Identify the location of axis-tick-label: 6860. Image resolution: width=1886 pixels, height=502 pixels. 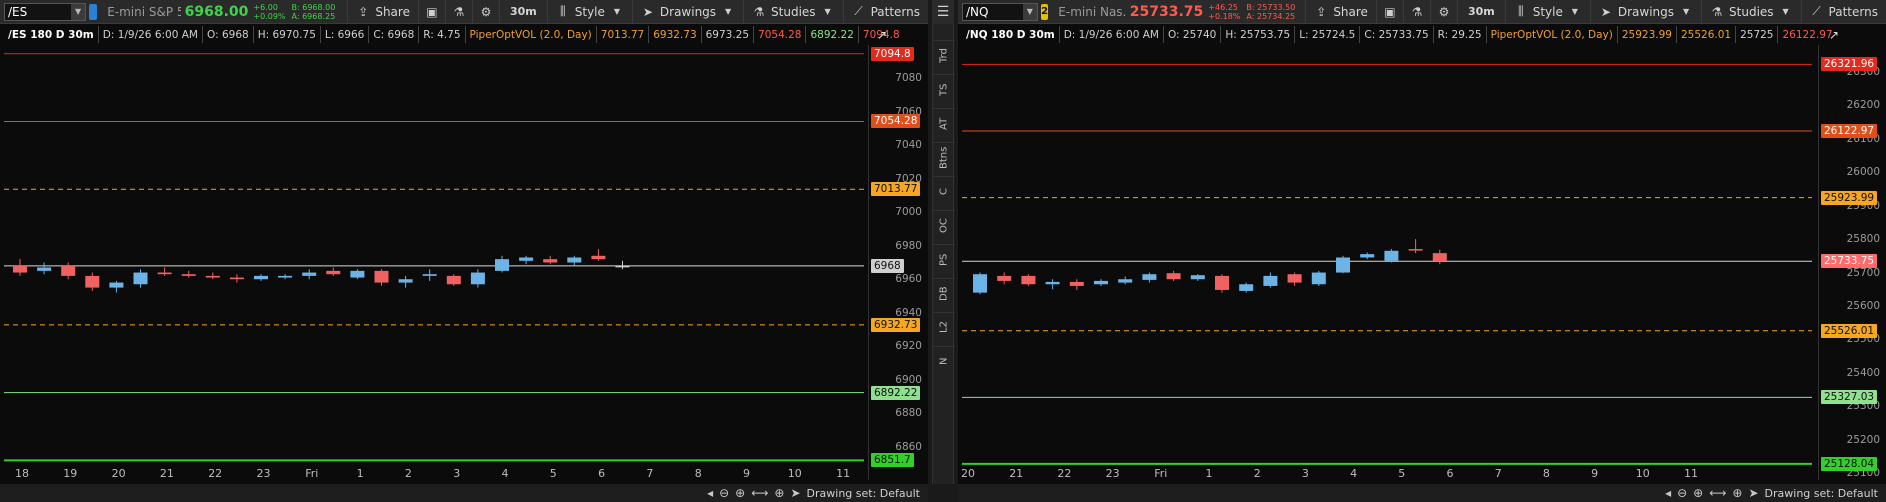
(908, 446).